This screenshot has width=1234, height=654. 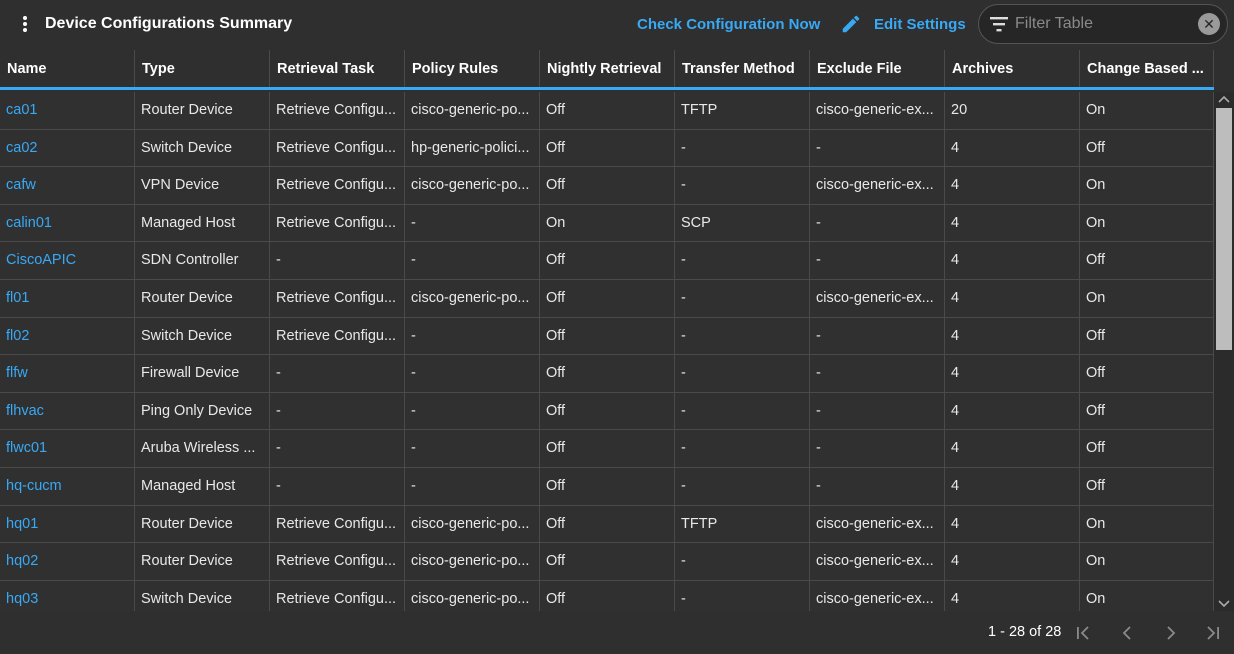 What do you see at coordinates (67, 110) in the screenshot?
I see `device-name-link: ca01` at bounding box center [67, 110].